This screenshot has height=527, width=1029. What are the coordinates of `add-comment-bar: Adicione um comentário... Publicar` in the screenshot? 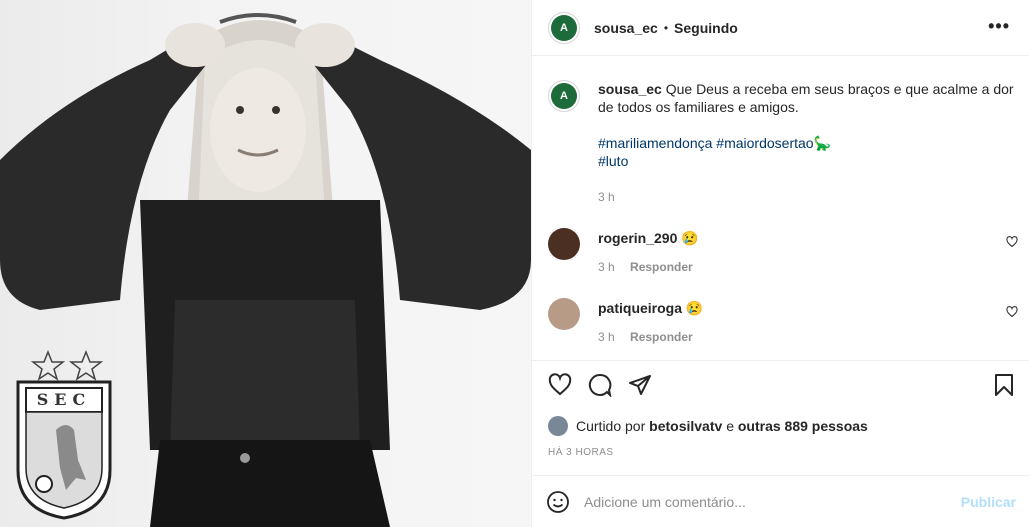 It's located at (780, 501).